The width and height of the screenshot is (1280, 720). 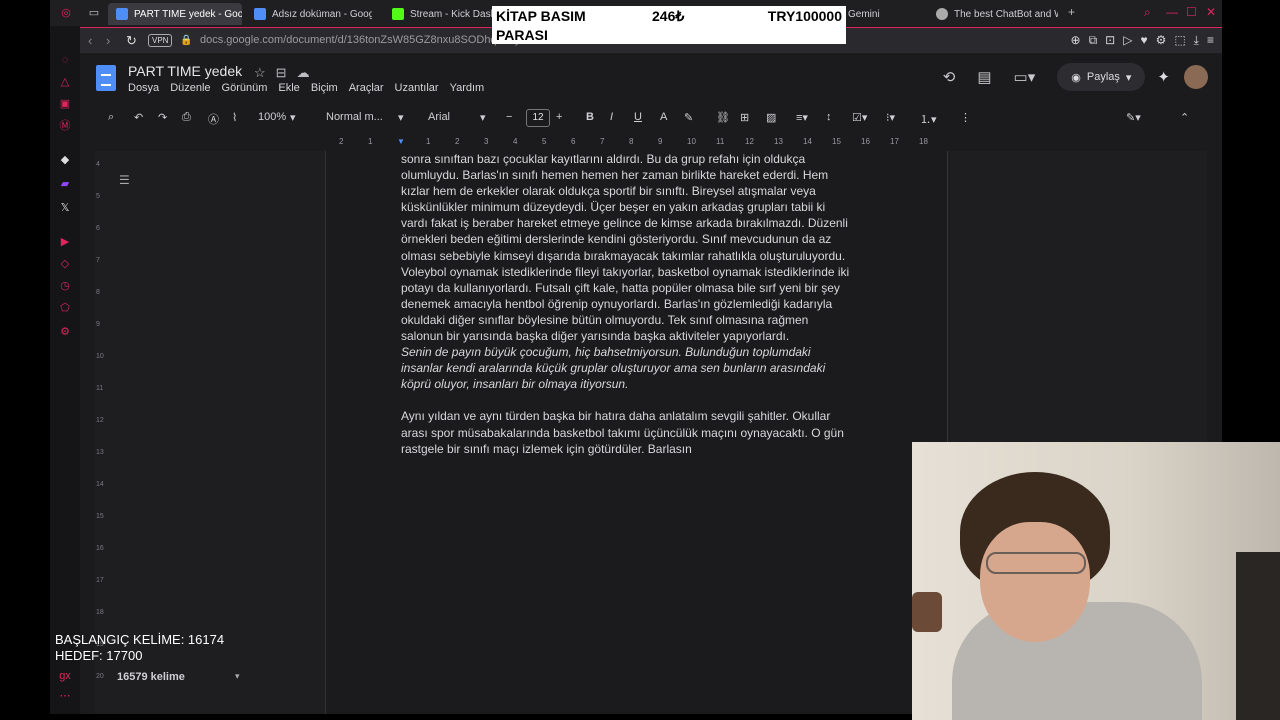 I want to click on close-window-icon: ✕, so click(x=1211, y=12).